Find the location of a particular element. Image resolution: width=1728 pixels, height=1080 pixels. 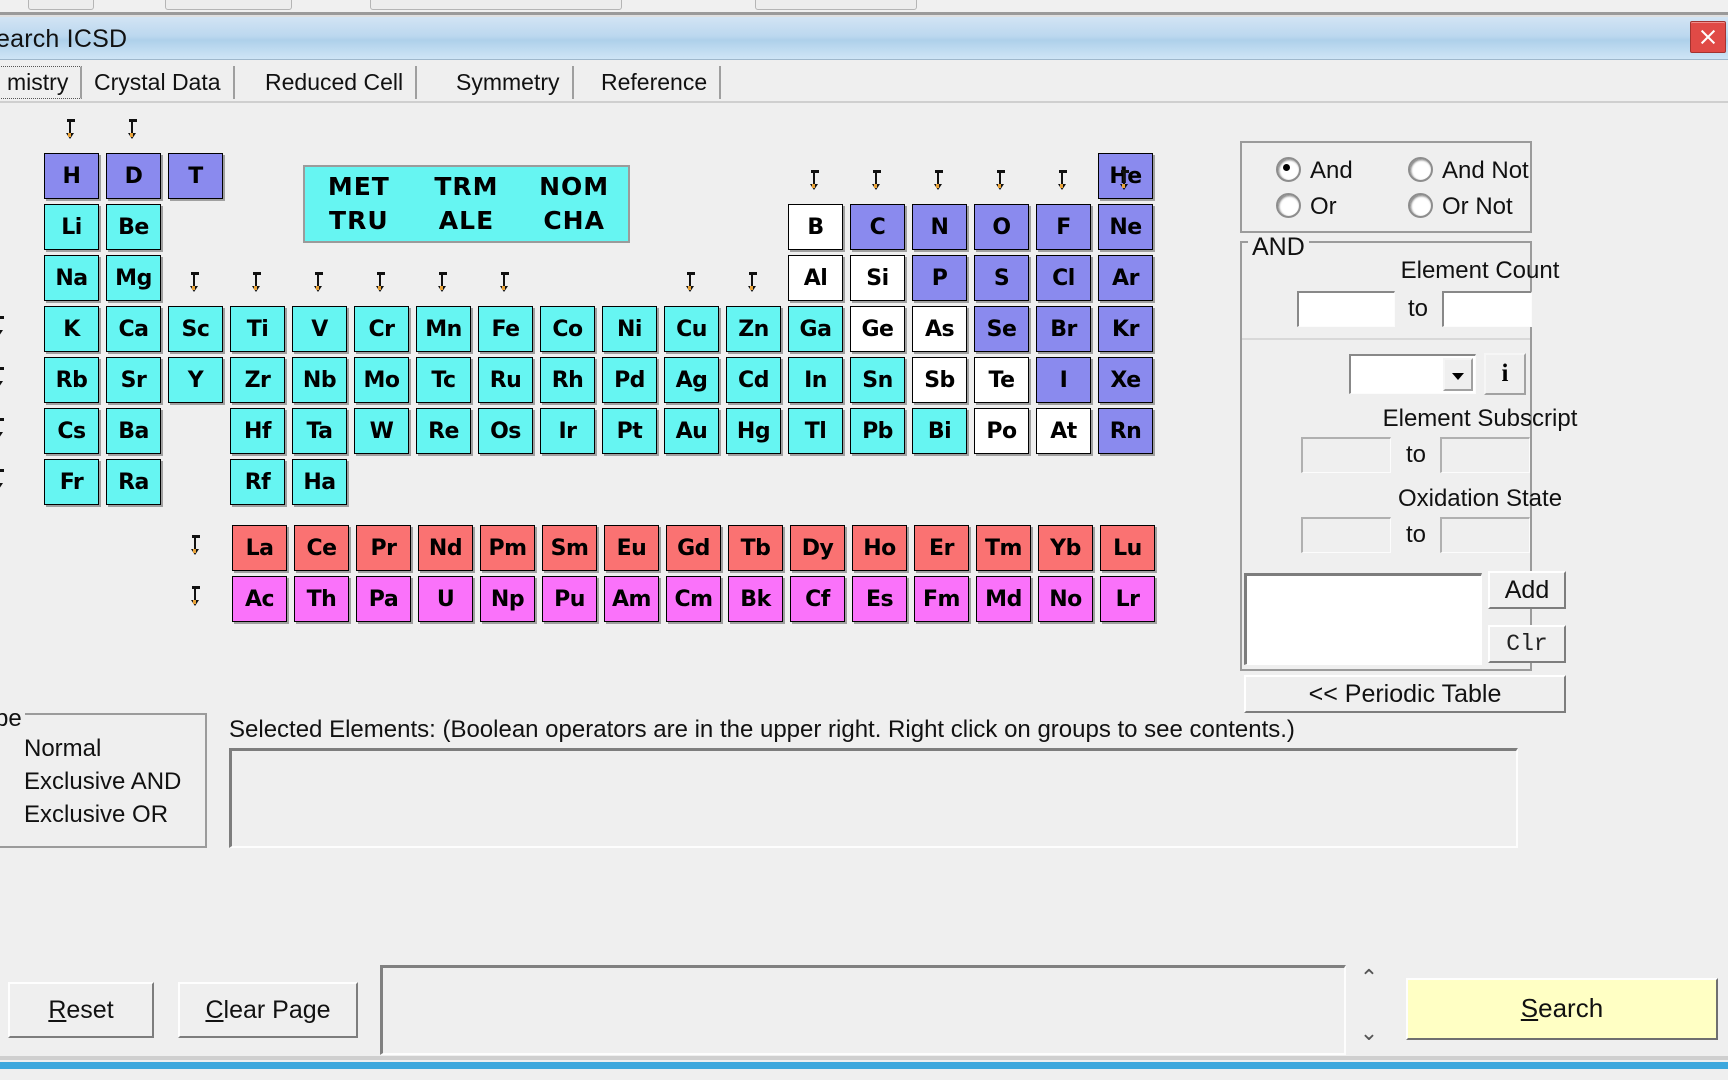

radio-and-not: And Not is located at coordinates (1468, 171).